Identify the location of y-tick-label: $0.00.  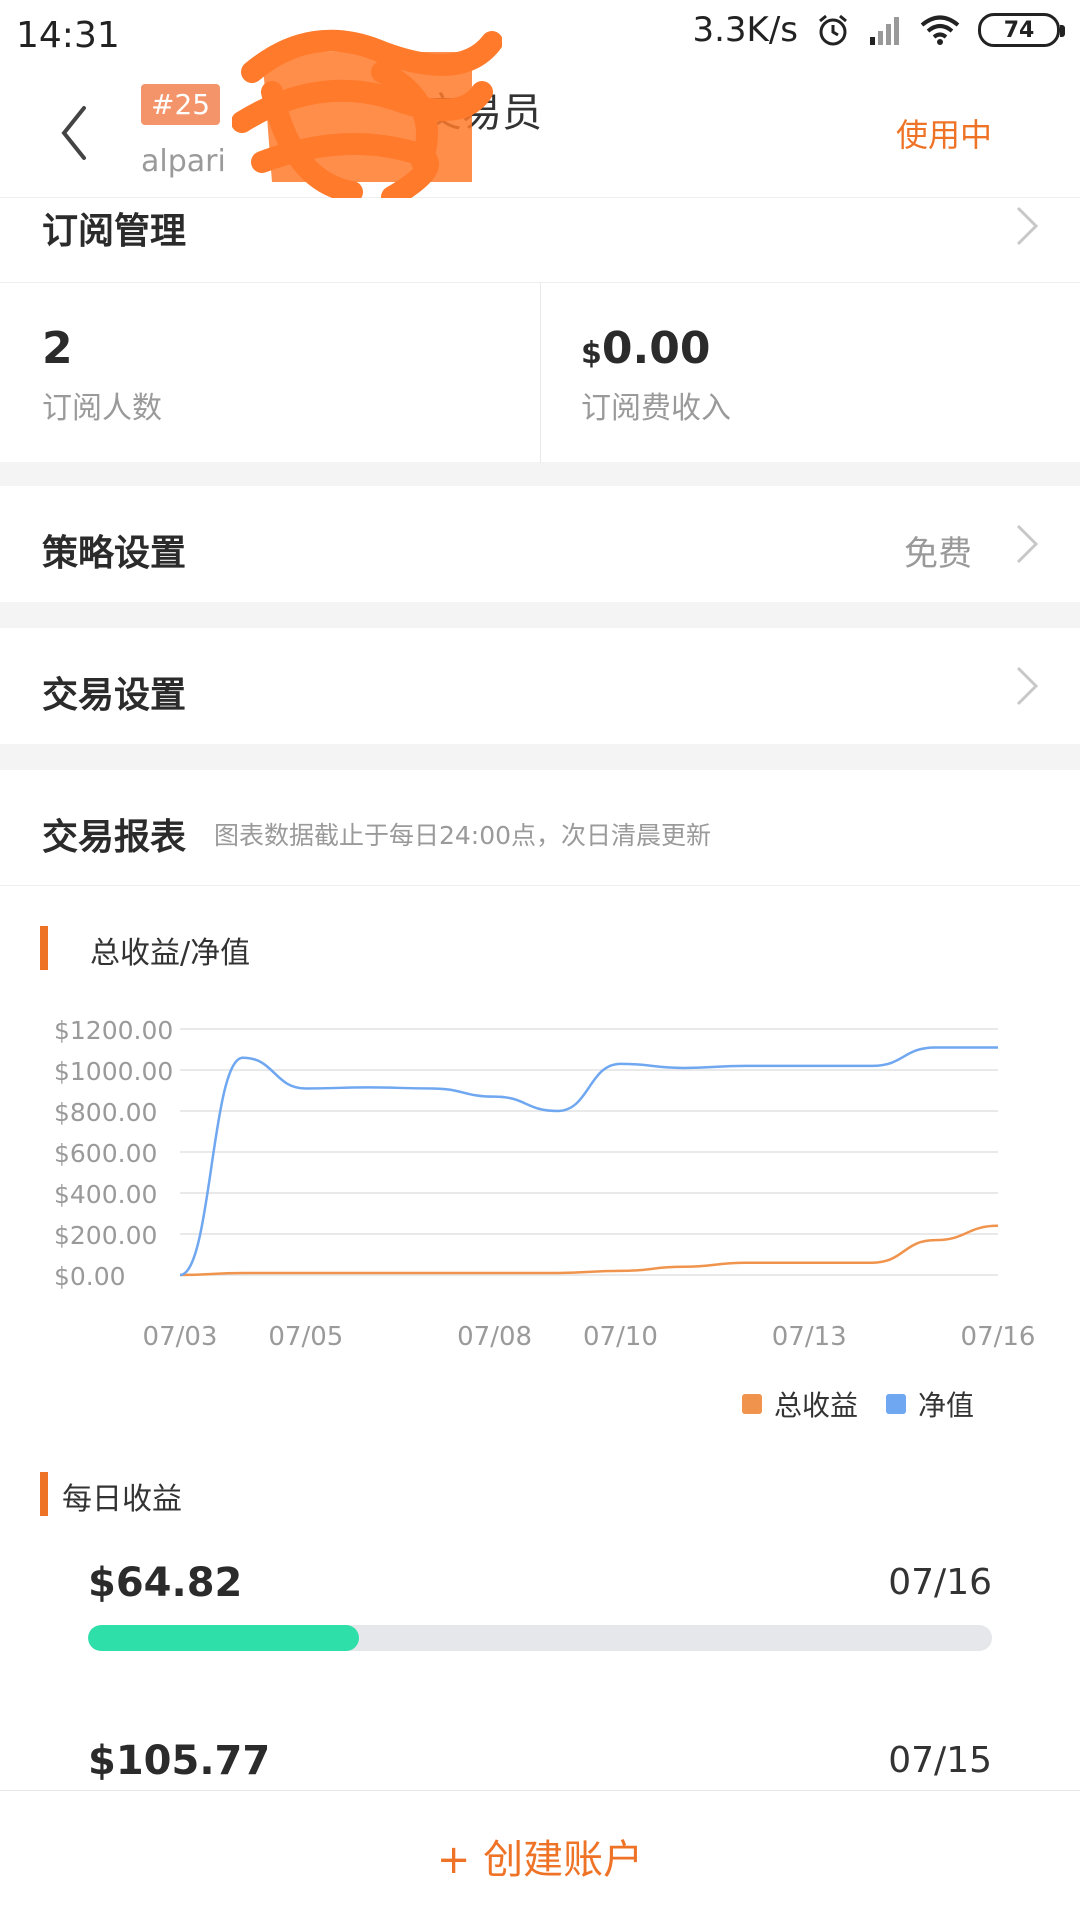
(90, 1276).